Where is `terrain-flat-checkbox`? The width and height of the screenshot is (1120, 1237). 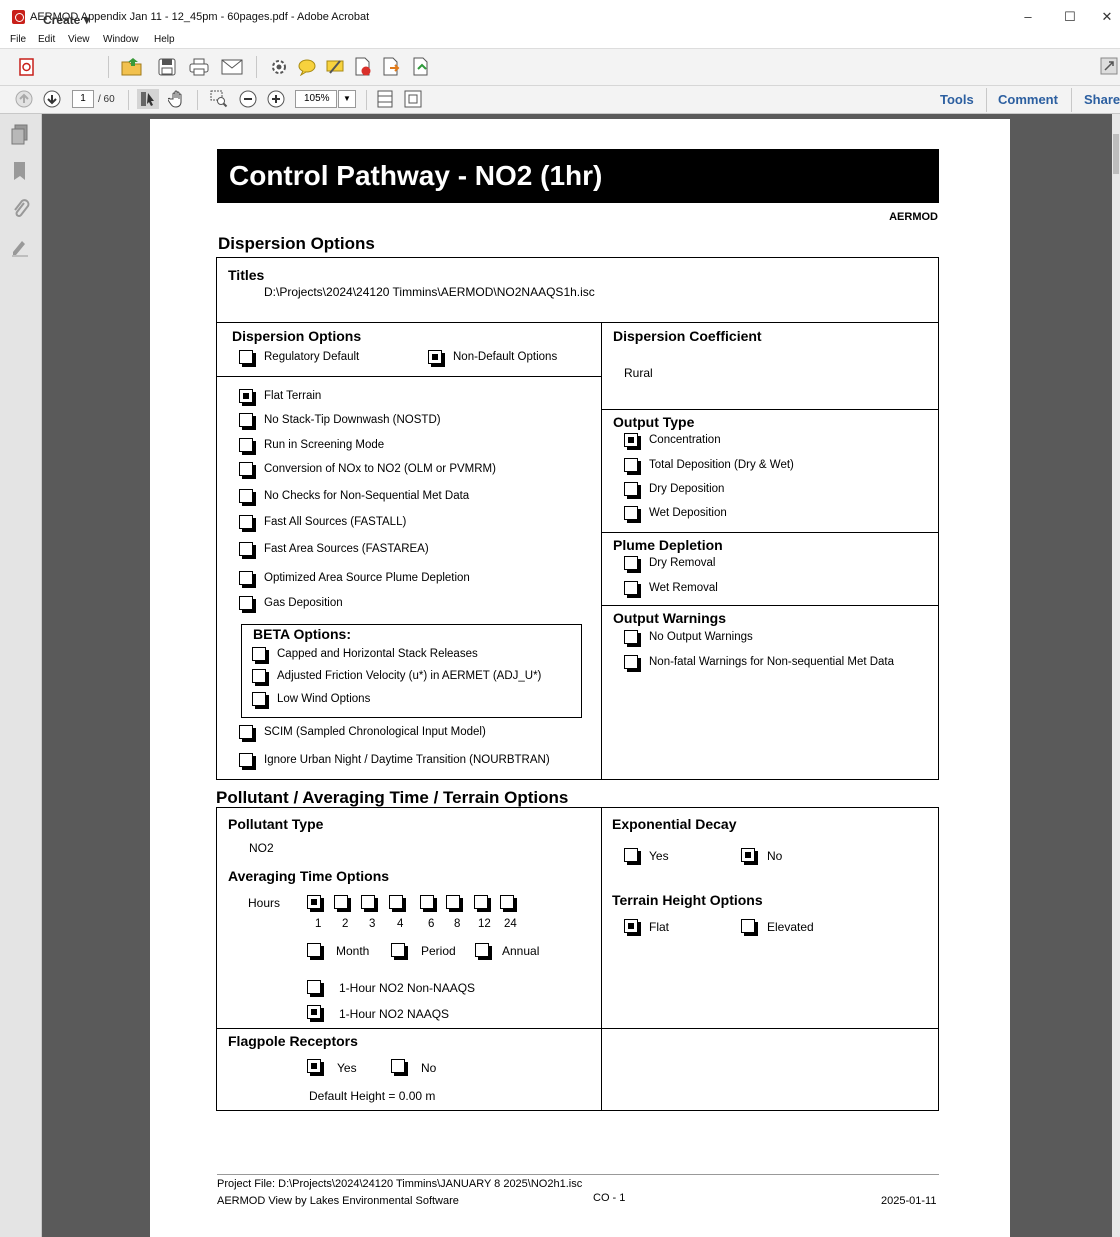 terrain-flat-checkbox is located at coordinates (631, 926).